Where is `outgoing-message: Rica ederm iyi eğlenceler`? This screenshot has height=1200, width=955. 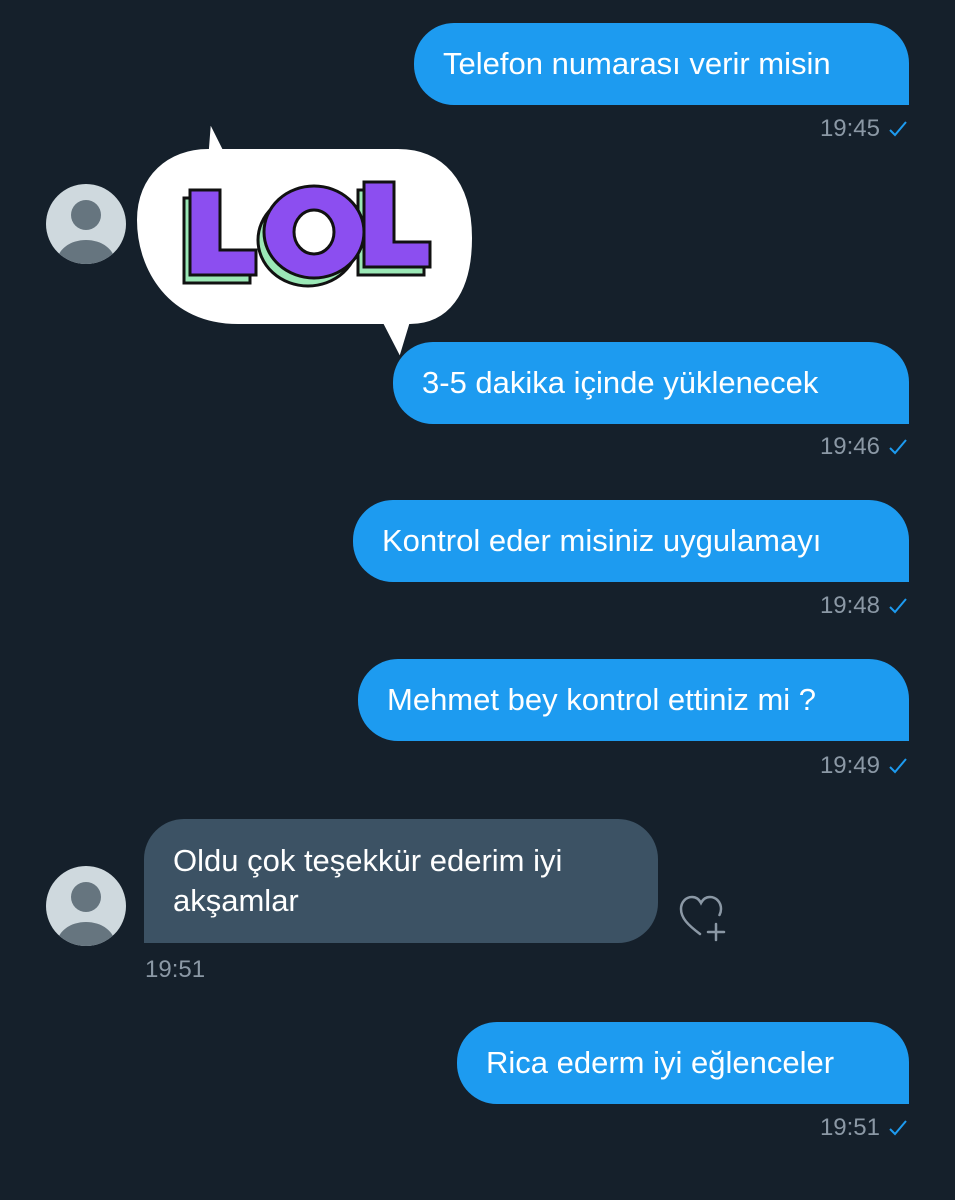 outgoing-message: Rica ederm iyi eğlenceler is located at coordinates (683, 1063).